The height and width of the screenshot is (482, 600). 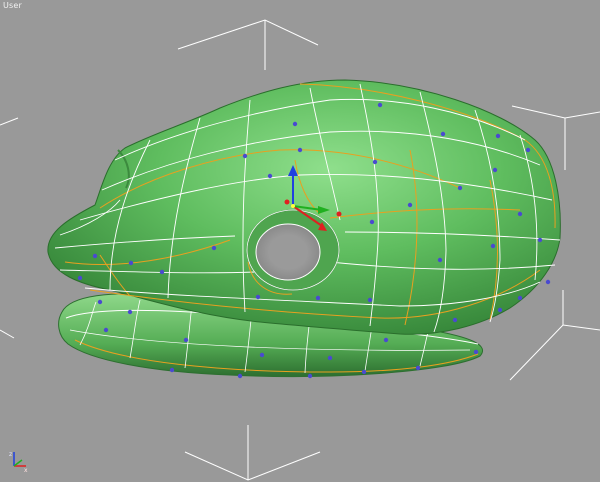 What do you see at coordinates (26, 470) in the screenshot?
I see `svg-text: x` at bounding box center [26, 470].